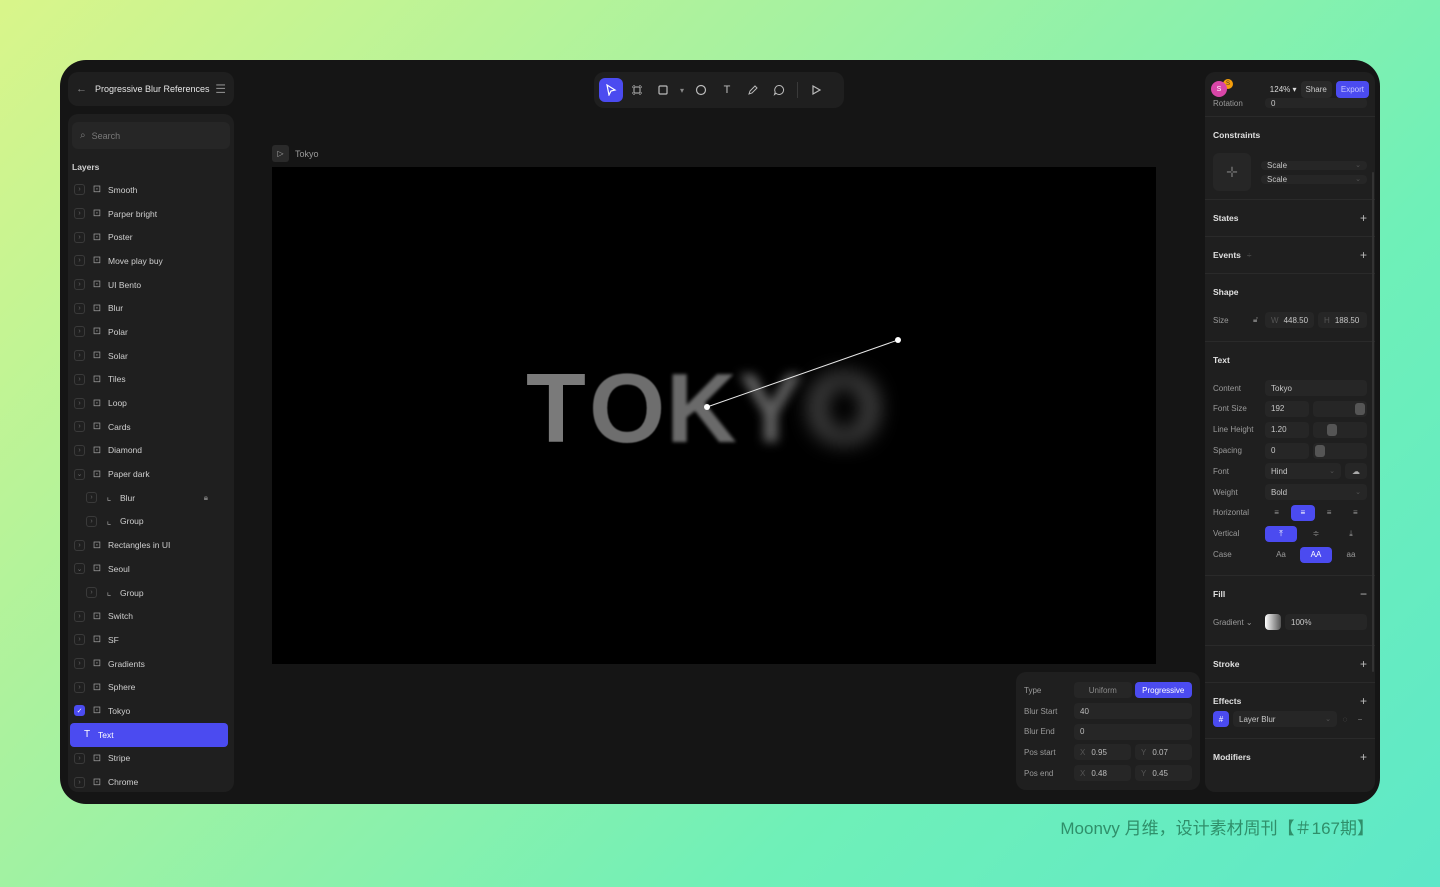 Image resolution: width=1440 pixels, height=887 pixels. I want to click on height-field: H 188.50, so click(1342, 320).